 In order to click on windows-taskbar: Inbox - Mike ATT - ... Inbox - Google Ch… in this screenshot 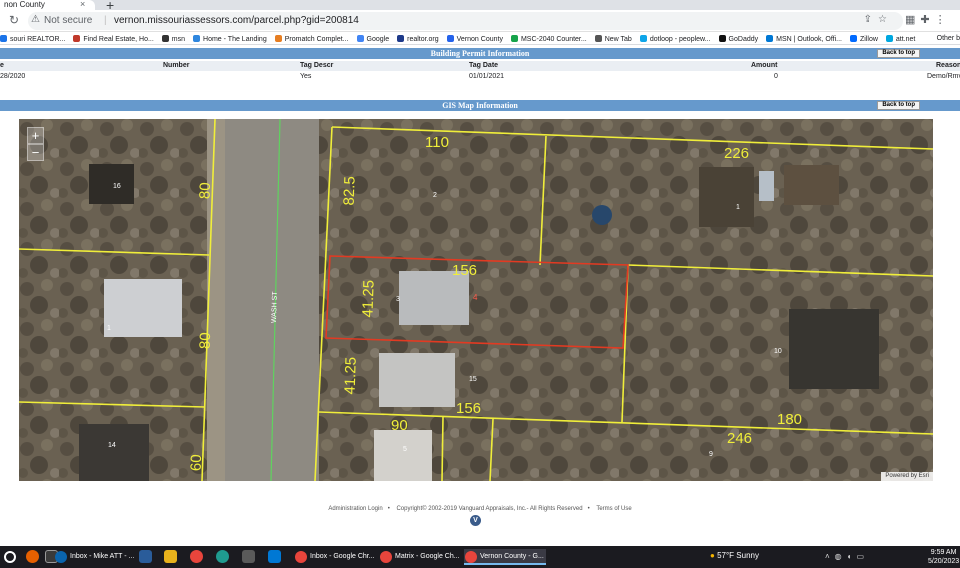, I will do `click(480, 557)`.